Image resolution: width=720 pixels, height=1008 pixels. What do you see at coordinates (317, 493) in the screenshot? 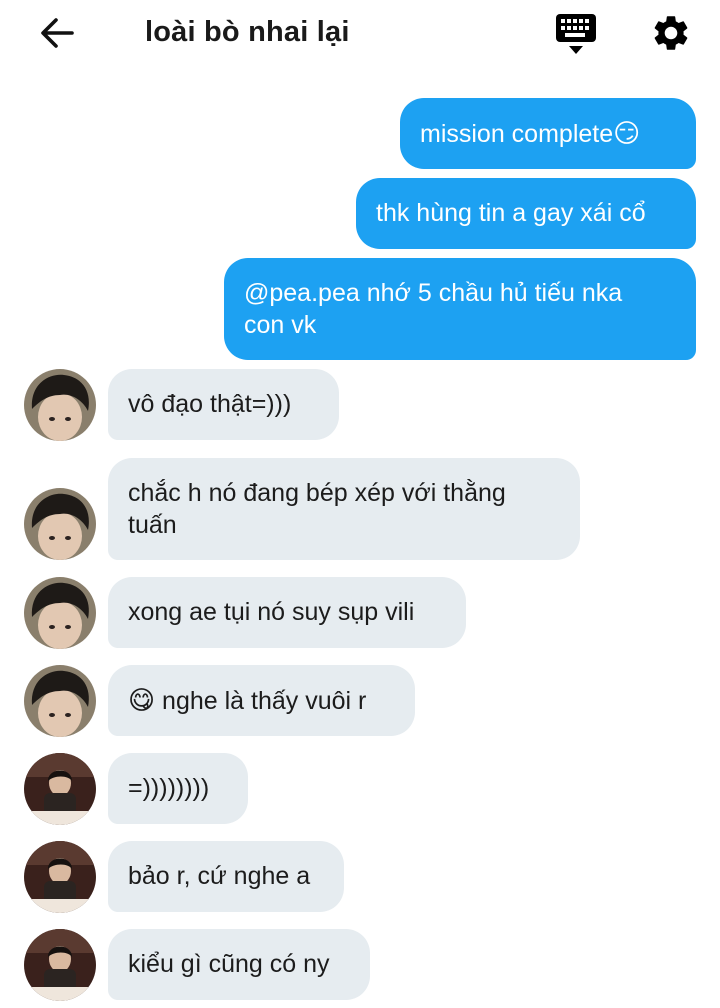
I see `message-text-line: chắc h nó đang bép xép với thằng` at bounding box center [317, 493].